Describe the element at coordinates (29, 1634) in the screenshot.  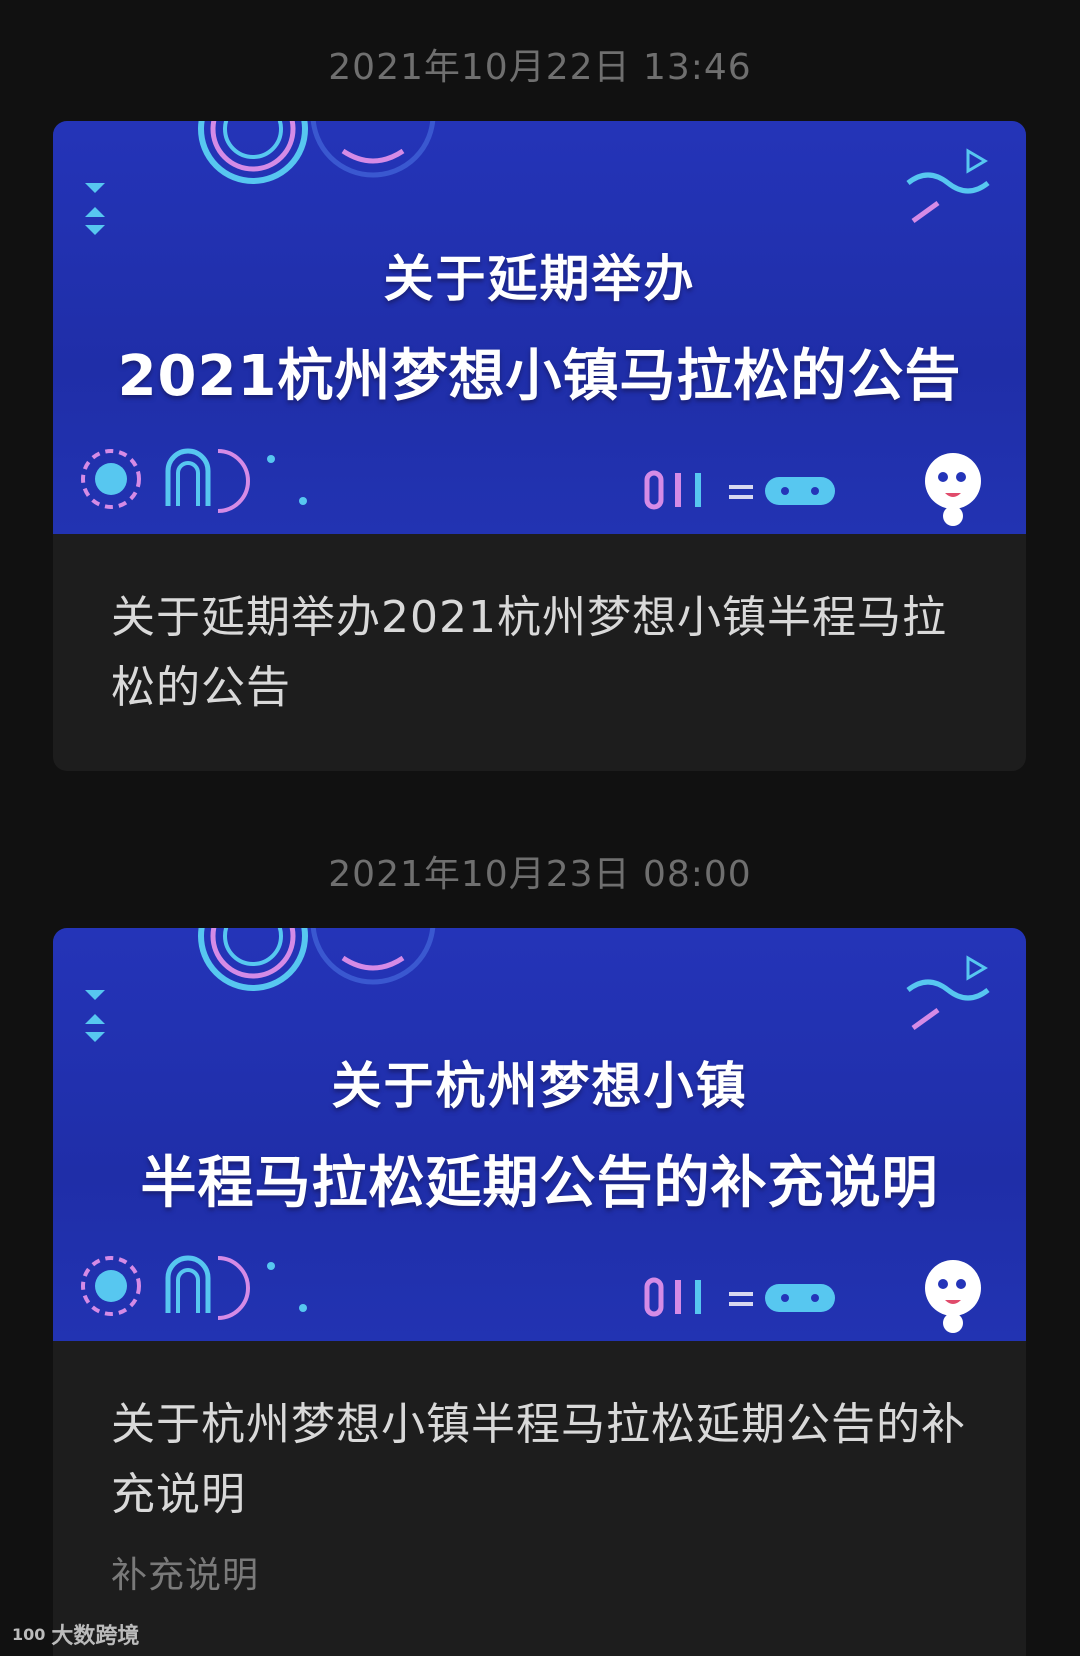
I see `watermark-logo: 100` at that location.